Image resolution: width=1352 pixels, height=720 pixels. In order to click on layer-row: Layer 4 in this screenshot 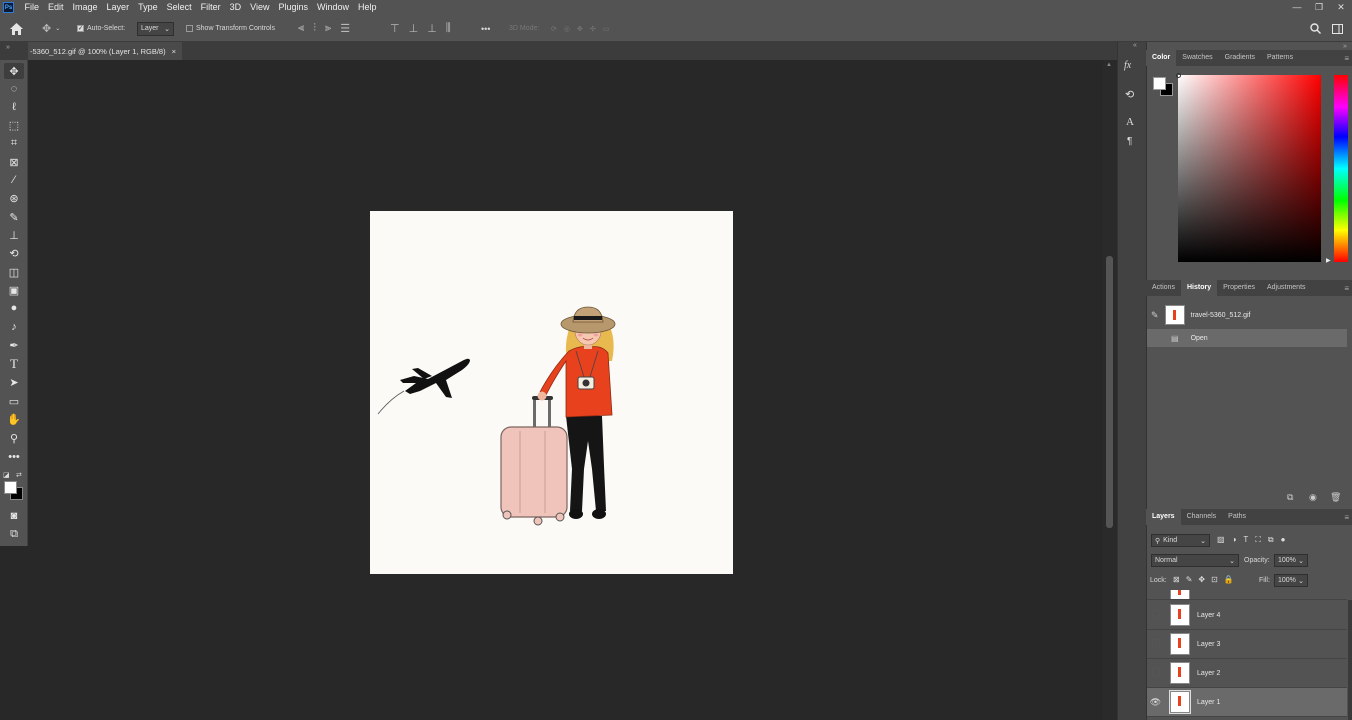, I will do `click(1247, 615)`.